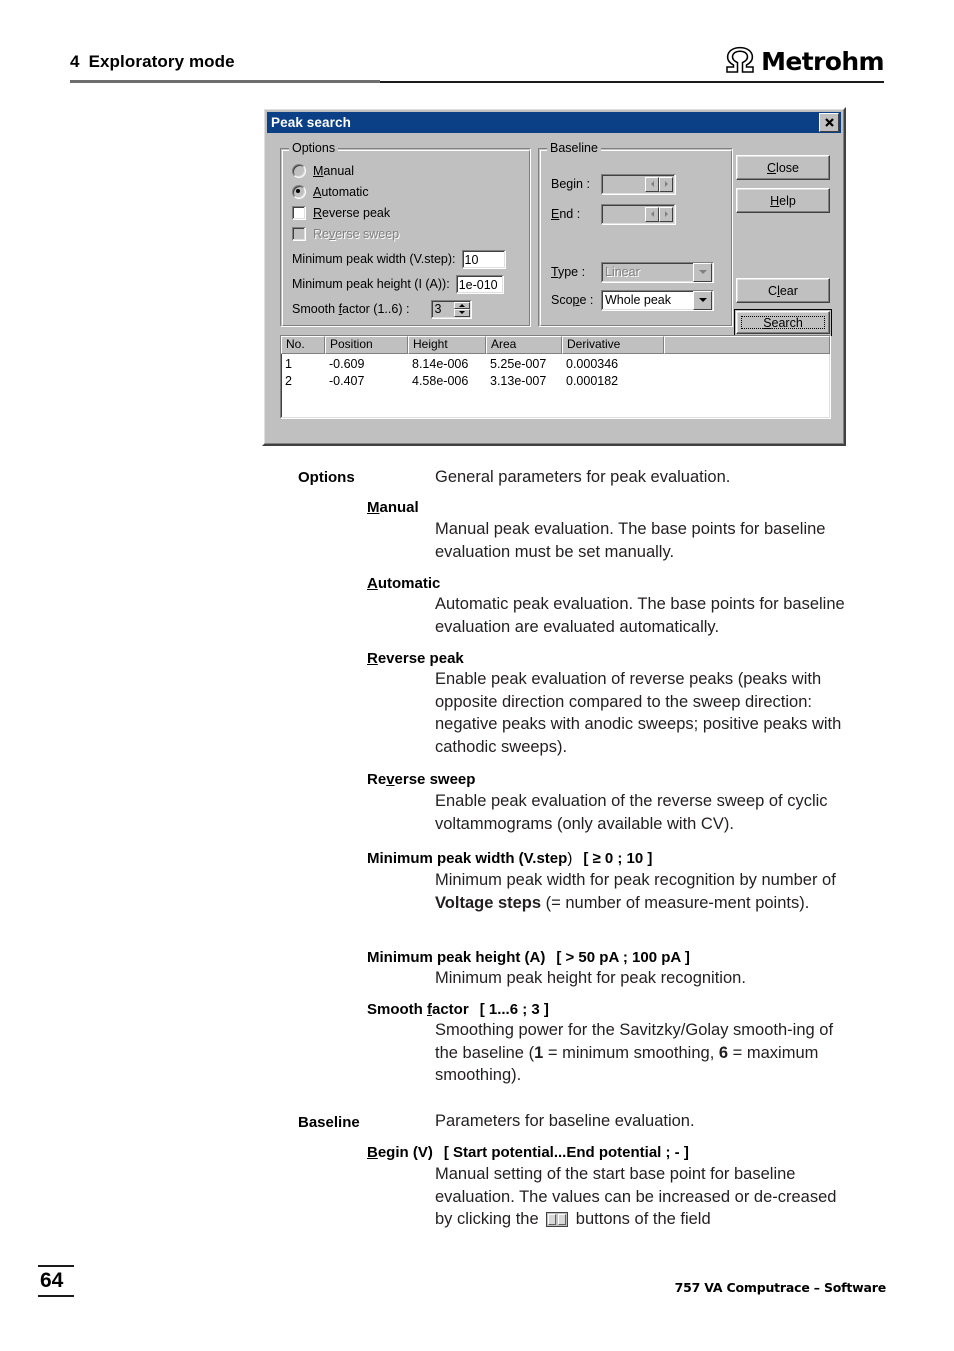 Image resolution: width=954 pixels, height=1351 pixels. I want to click on column-header-area: Area, so click(524, 345).